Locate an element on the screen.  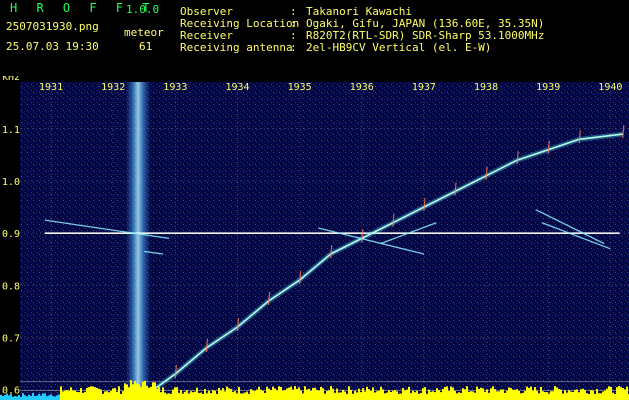
info-label-antenna: Receiving antenna is located at coordinates (236, 47).